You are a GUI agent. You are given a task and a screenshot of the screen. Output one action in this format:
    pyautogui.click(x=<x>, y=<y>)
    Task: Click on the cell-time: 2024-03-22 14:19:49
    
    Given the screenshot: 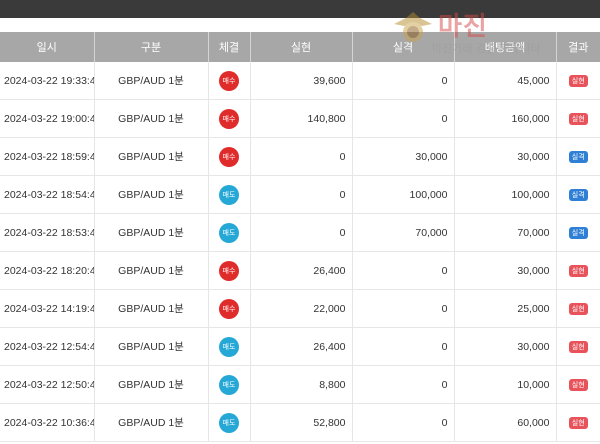 What is the action you would take?
    pyautogui.click(x=47, y=308)
    